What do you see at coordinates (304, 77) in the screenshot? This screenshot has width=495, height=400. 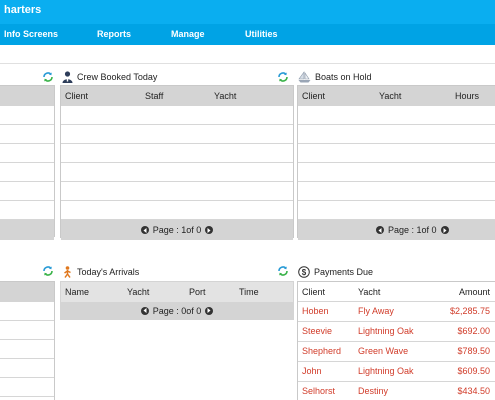 I see `boat-icon` at bounding box center [304, 77].